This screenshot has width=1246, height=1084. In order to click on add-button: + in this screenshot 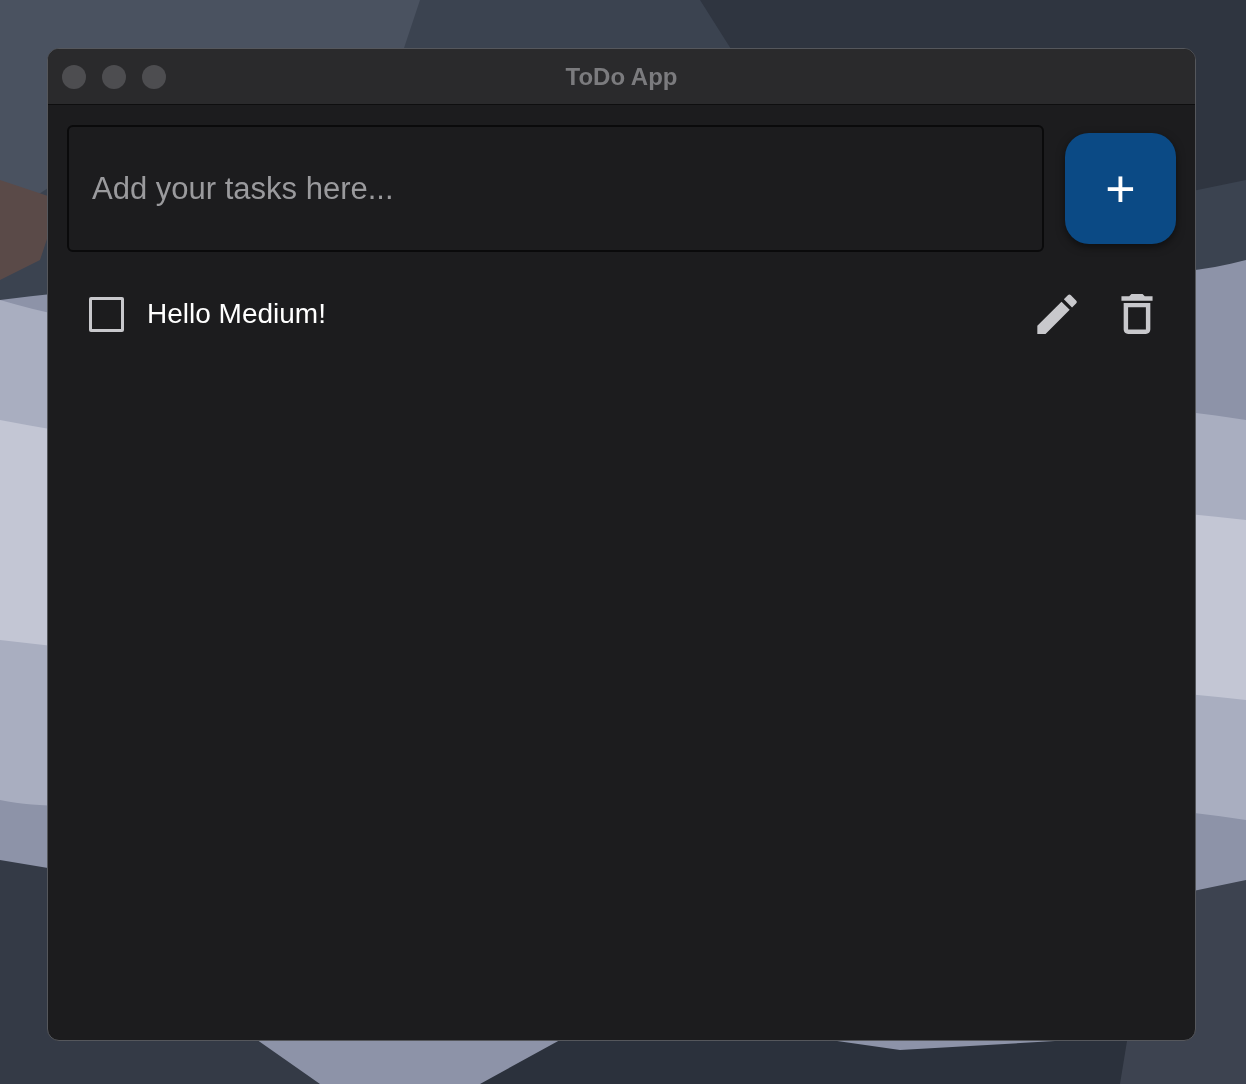, I will do `click(1120, 188)`.